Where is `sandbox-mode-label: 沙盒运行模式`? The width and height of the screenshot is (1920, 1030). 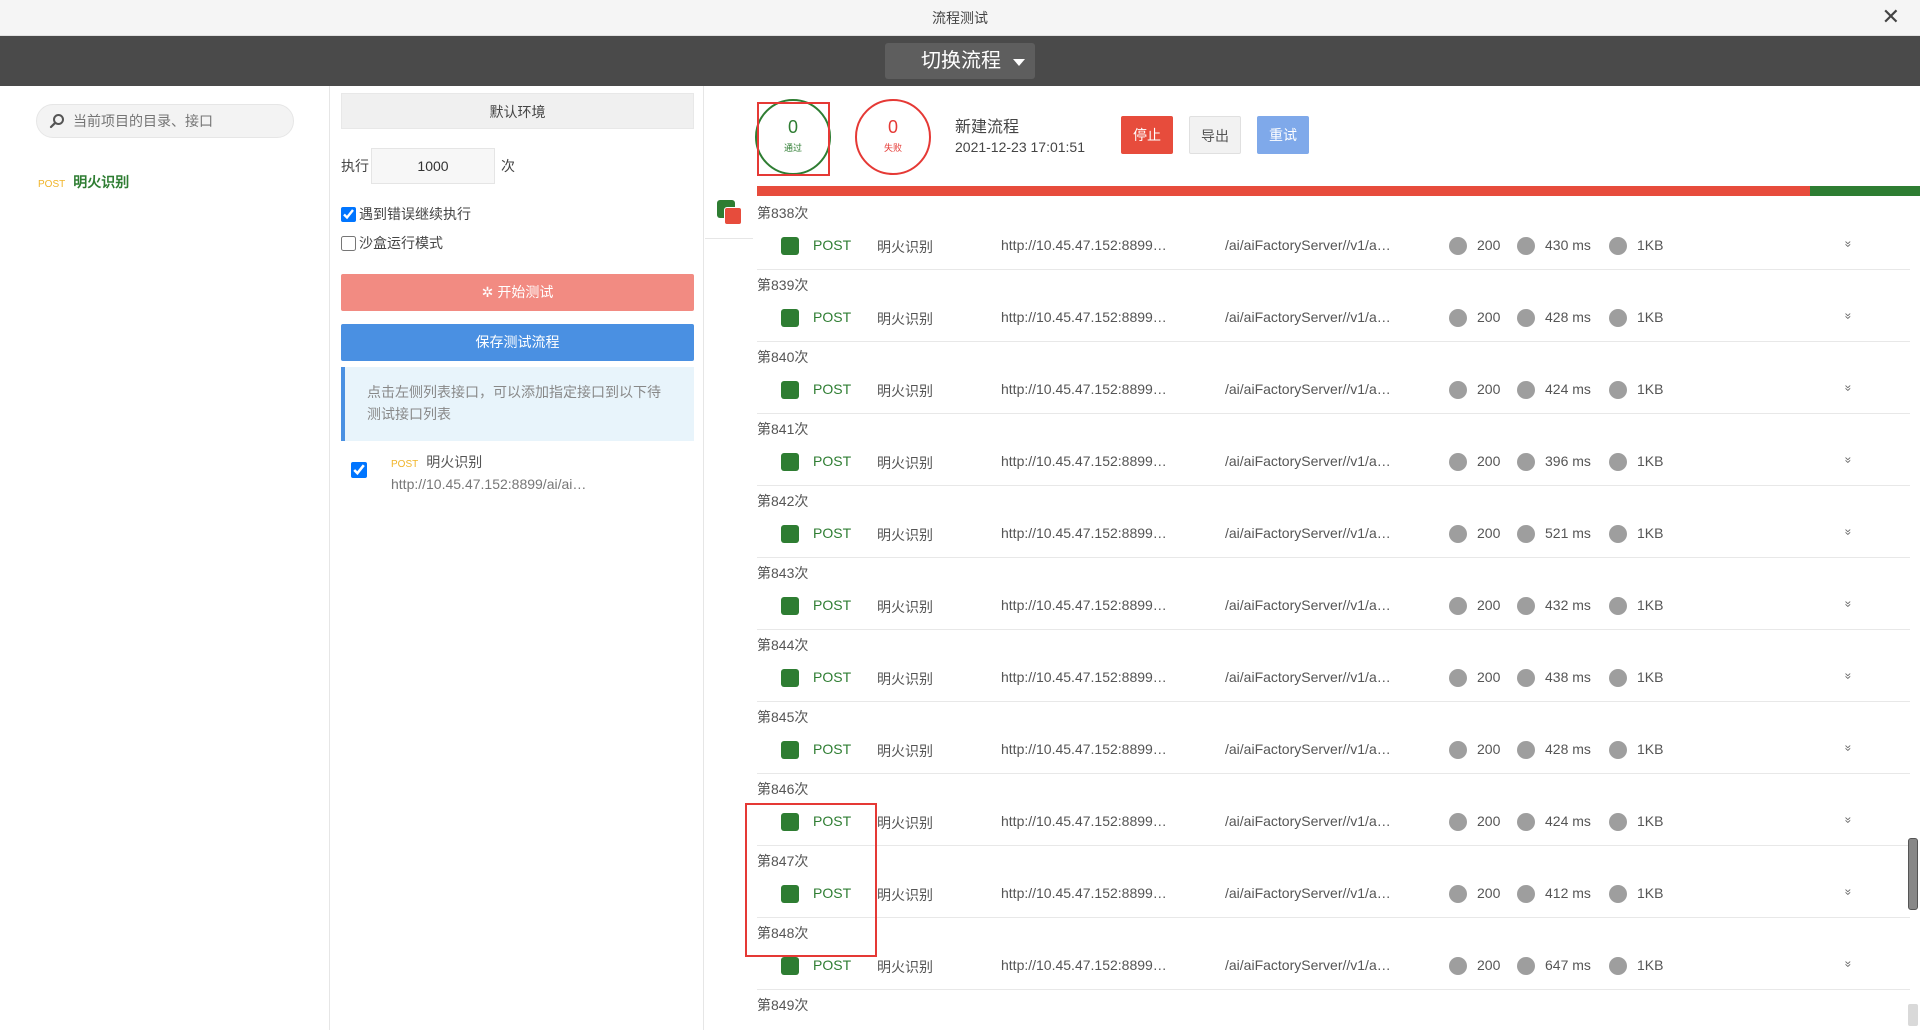 sandbox-mode-label: 沙盒运行模式 is located at coordinates (401, 243).